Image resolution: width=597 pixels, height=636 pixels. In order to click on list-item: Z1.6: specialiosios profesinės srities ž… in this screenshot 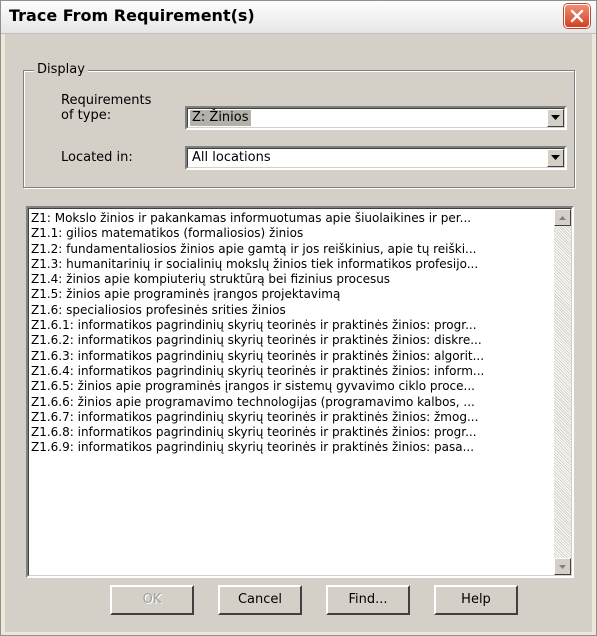, I will do `click(291, 310)`.